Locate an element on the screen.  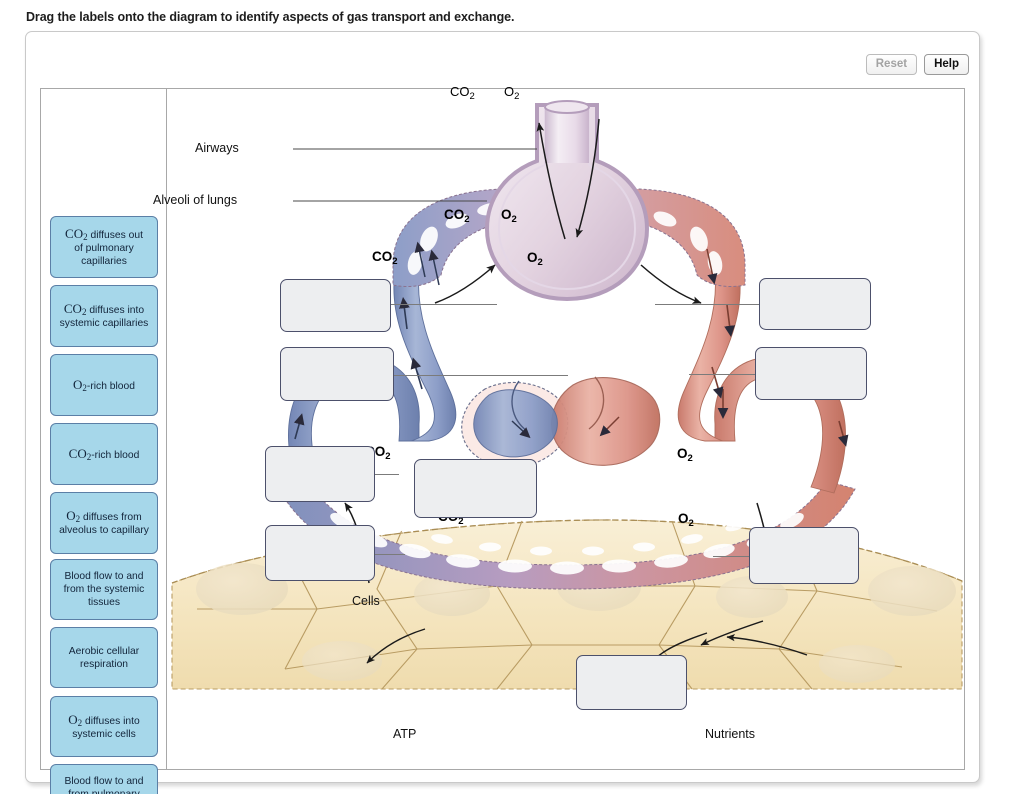
drop-target-upper-right is located at coordinates (815, 304).